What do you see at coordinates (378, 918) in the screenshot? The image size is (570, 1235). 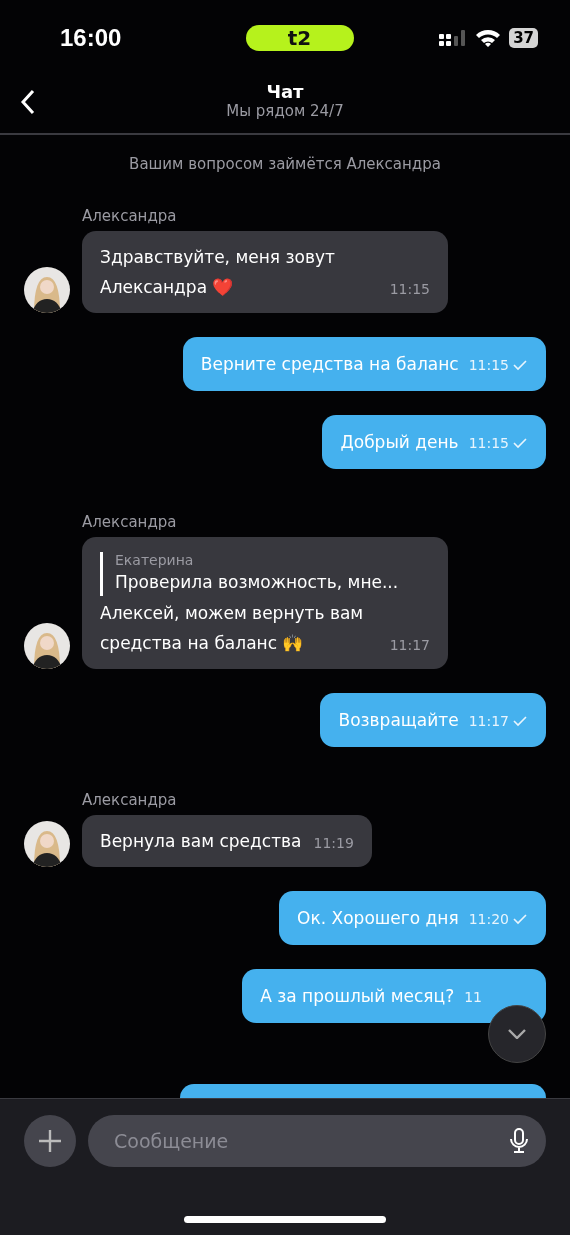 I see `message-text: Ок. Хорошего дня` at bounding box center [378, 918].